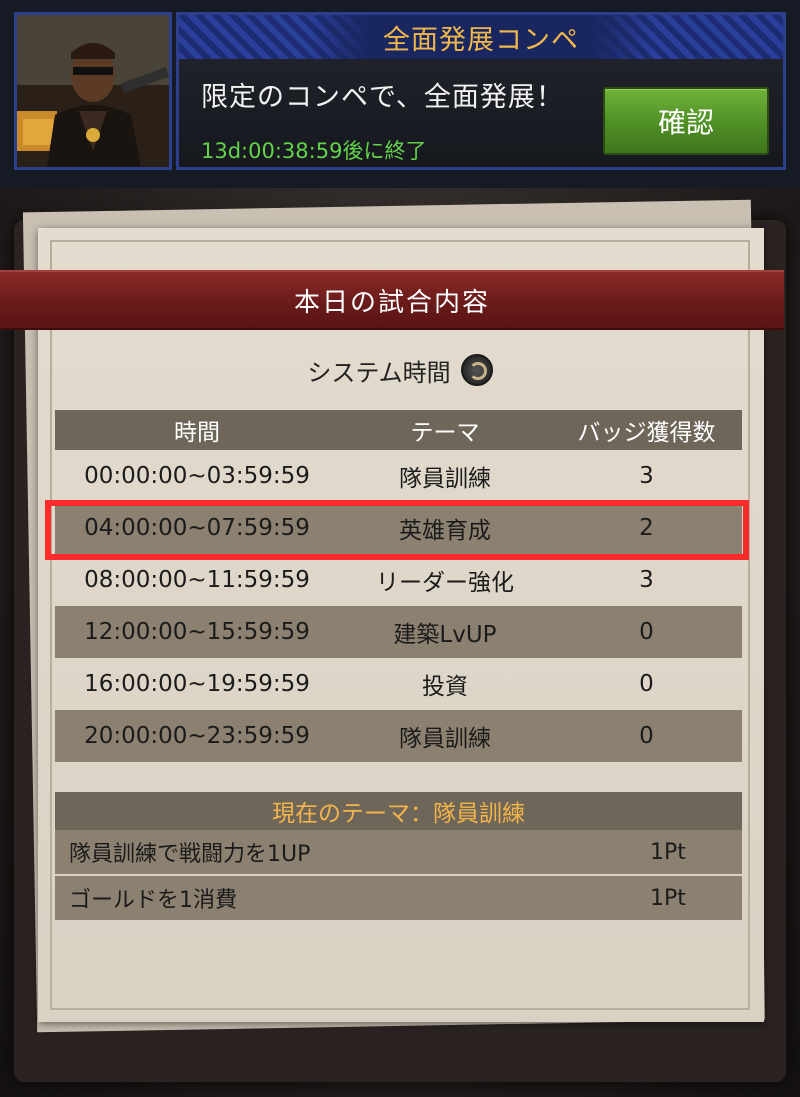 This screenshot has width=800, height=1097. Describe the element at coordinates (197, 476) in the screenshot. I see `row-time: 00:00:00~03:59:59` at that location.